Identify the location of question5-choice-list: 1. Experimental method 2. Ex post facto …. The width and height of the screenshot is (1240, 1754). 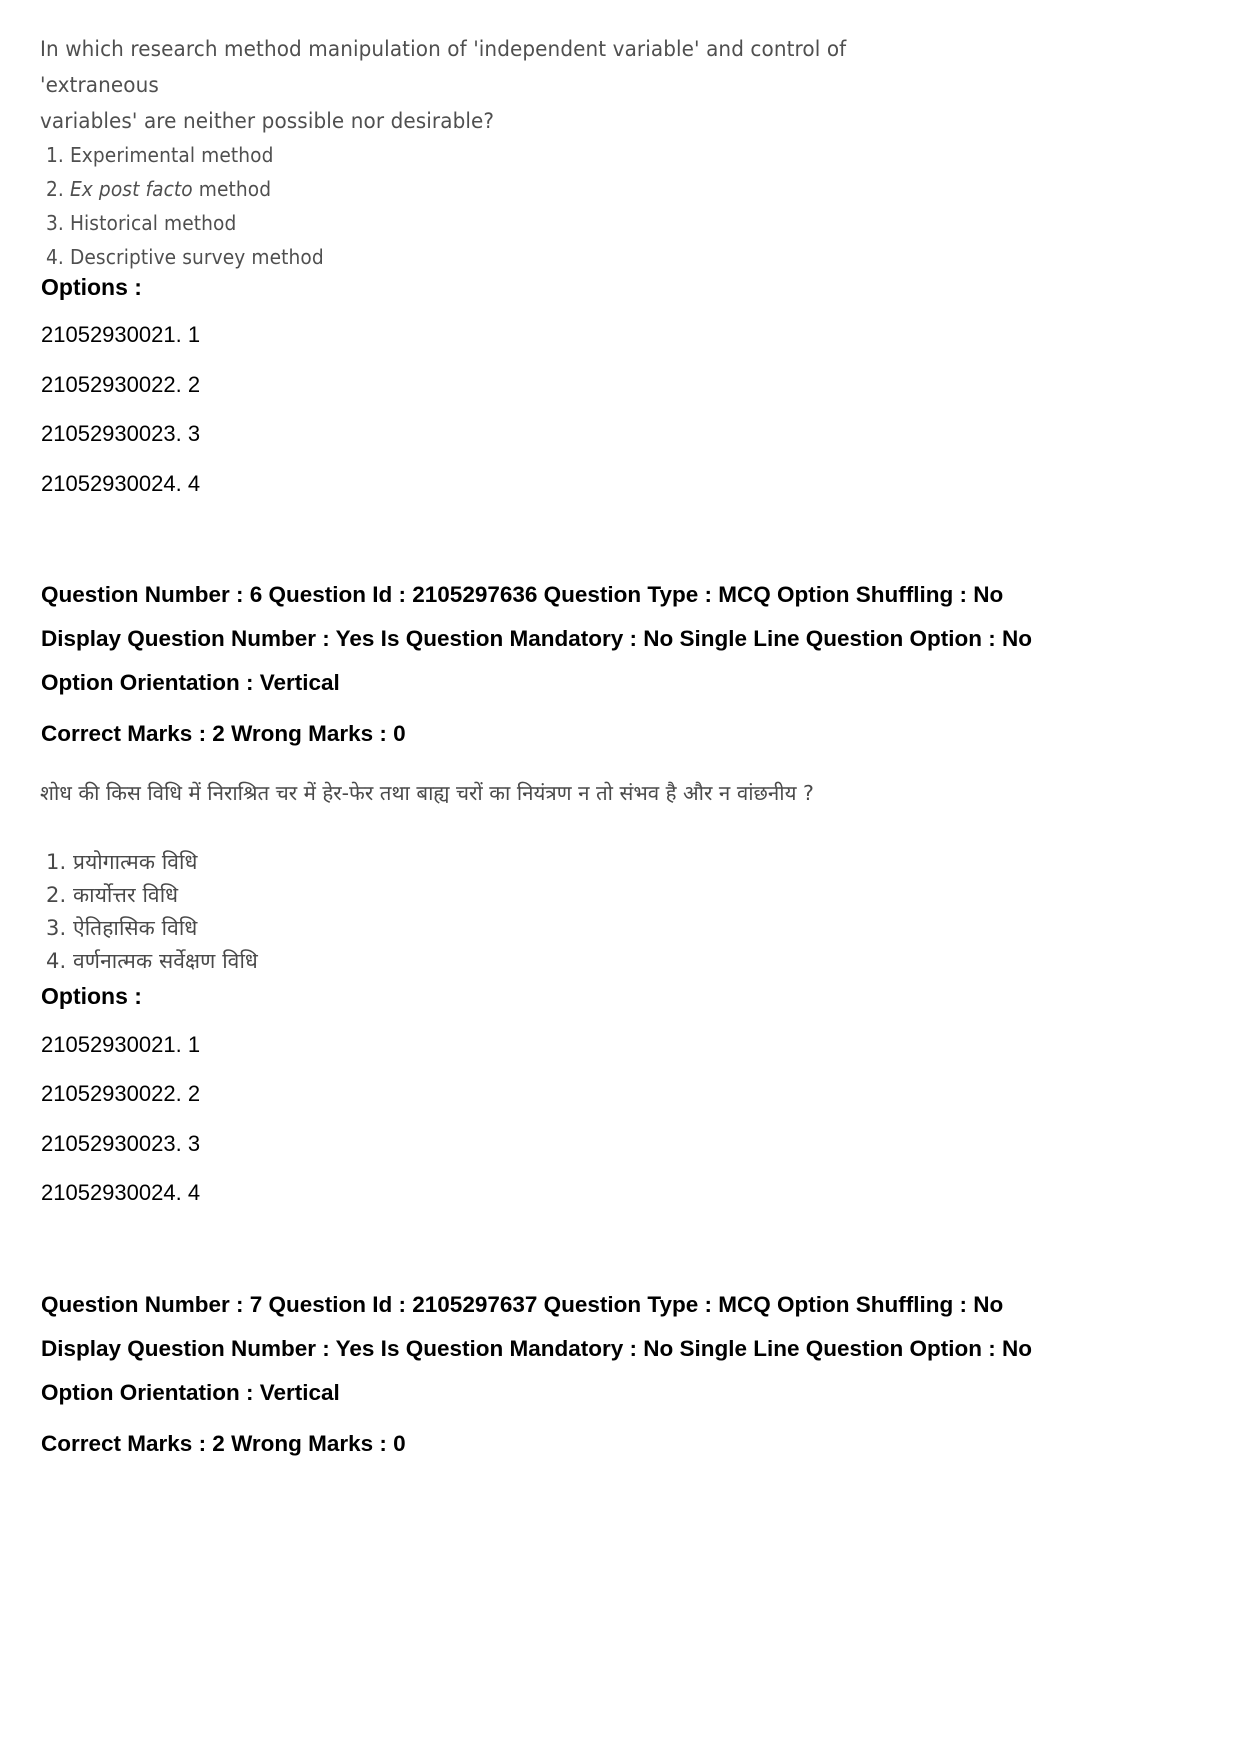
(195, 206).